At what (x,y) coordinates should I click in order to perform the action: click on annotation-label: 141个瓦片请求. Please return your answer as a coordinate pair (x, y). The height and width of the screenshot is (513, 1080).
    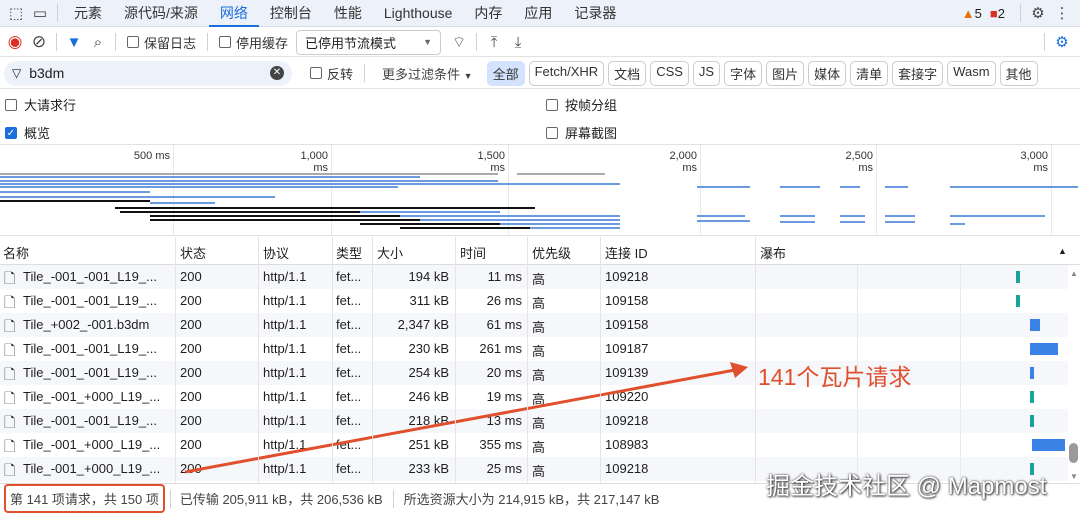
    Looking at the image, I should click on (835, 377).